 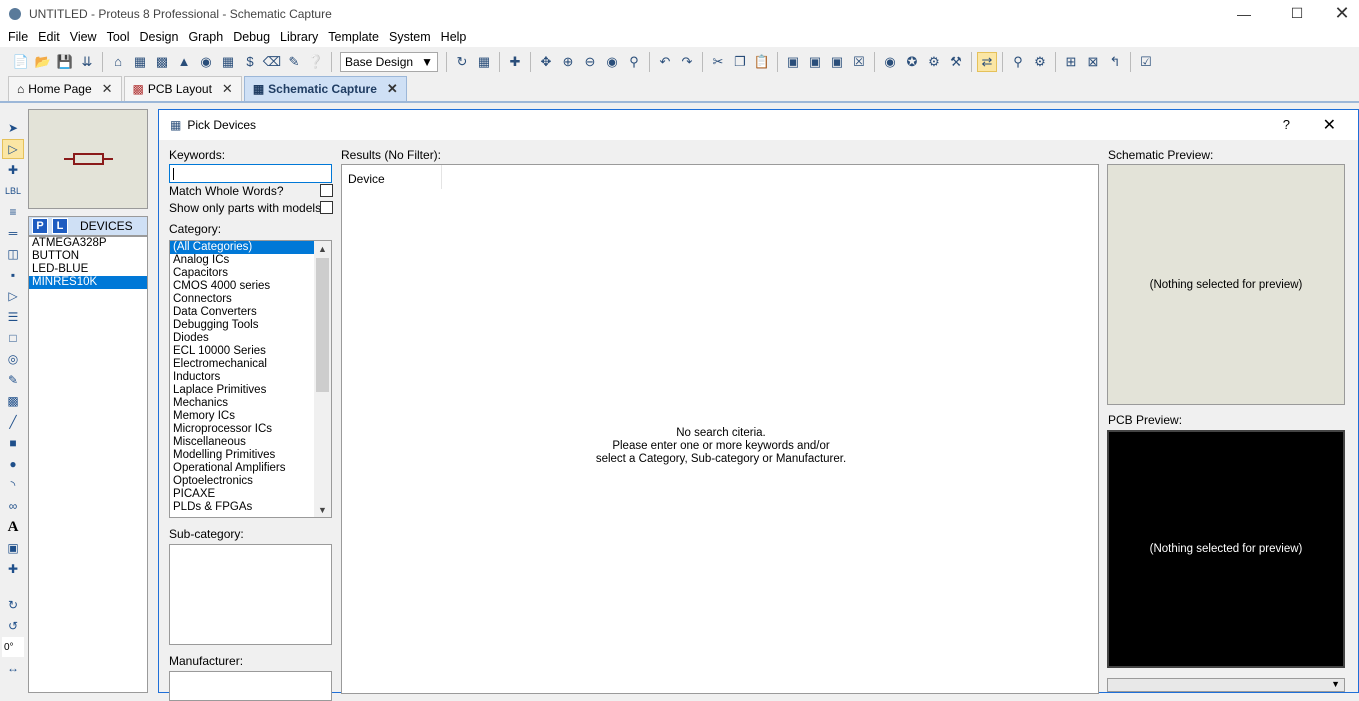 I want to click on list-item: Analog ICs, so click(x=242, y=260).